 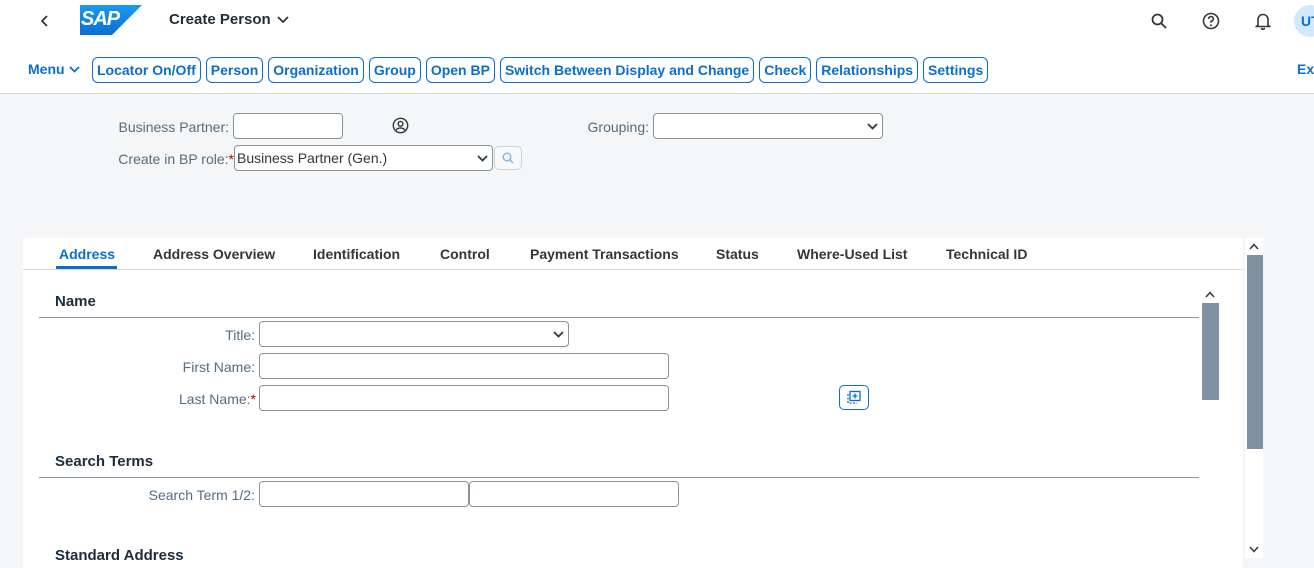 What do you see at coordinates (146, 70) in the screenshot?
I see `locator-toggle-button: Locator On/Off` at bounding box center [146, 70].